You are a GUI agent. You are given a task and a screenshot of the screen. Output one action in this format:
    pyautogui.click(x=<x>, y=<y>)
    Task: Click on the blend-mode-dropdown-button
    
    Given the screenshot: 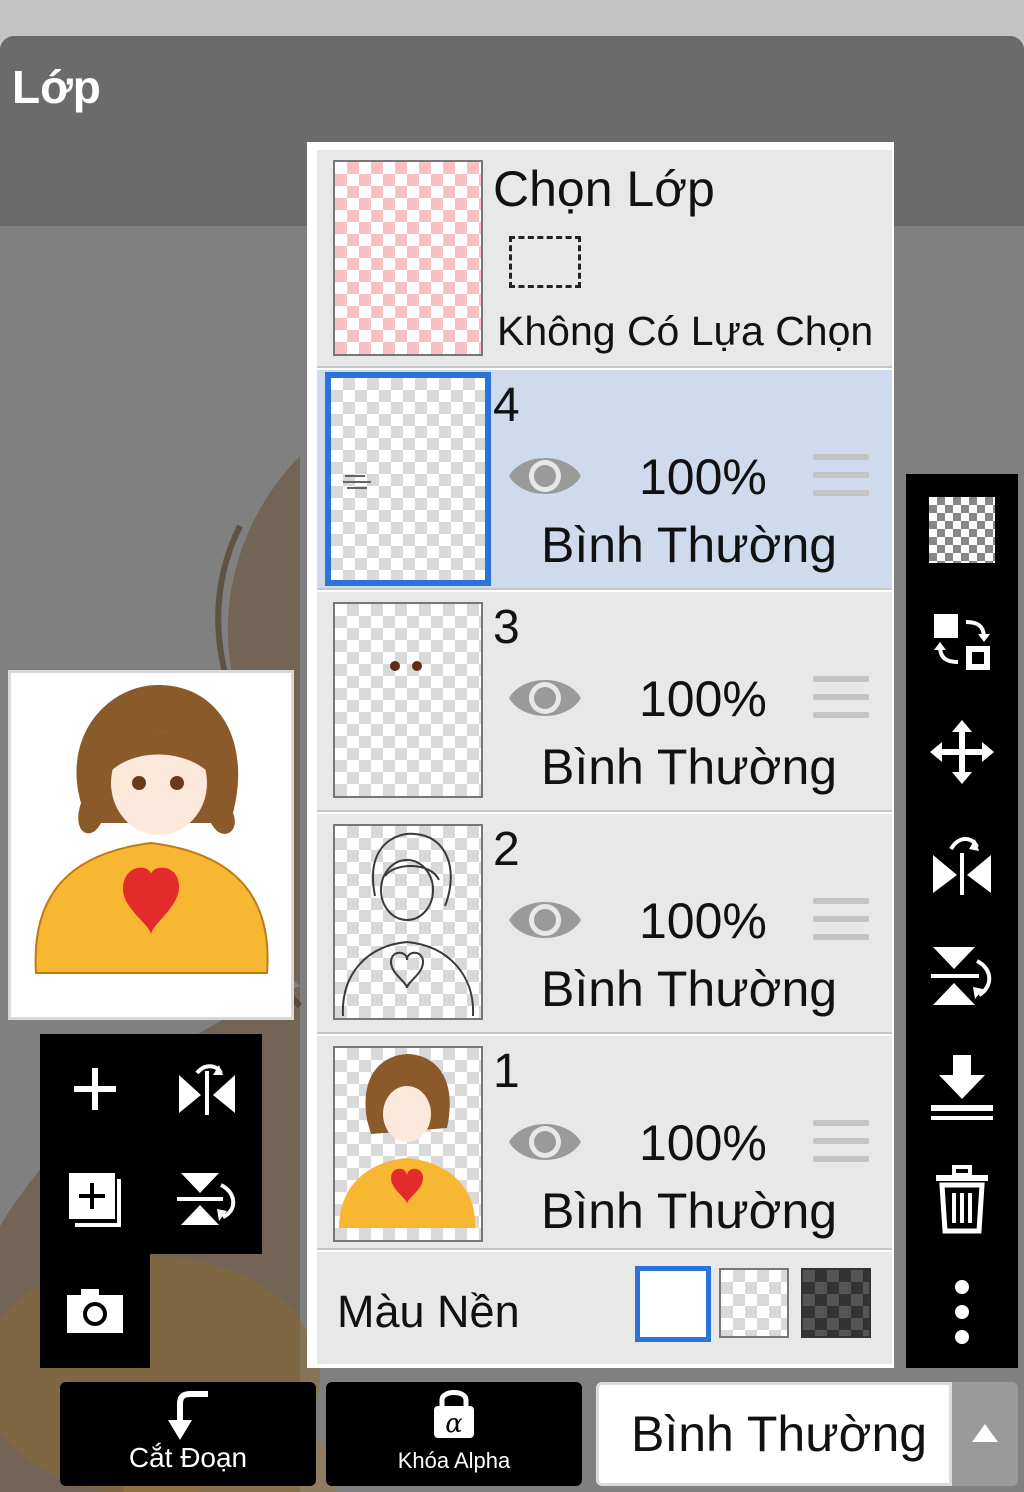 What is the action you would take?
    pyautogui.click(x=985, y=1434)
    